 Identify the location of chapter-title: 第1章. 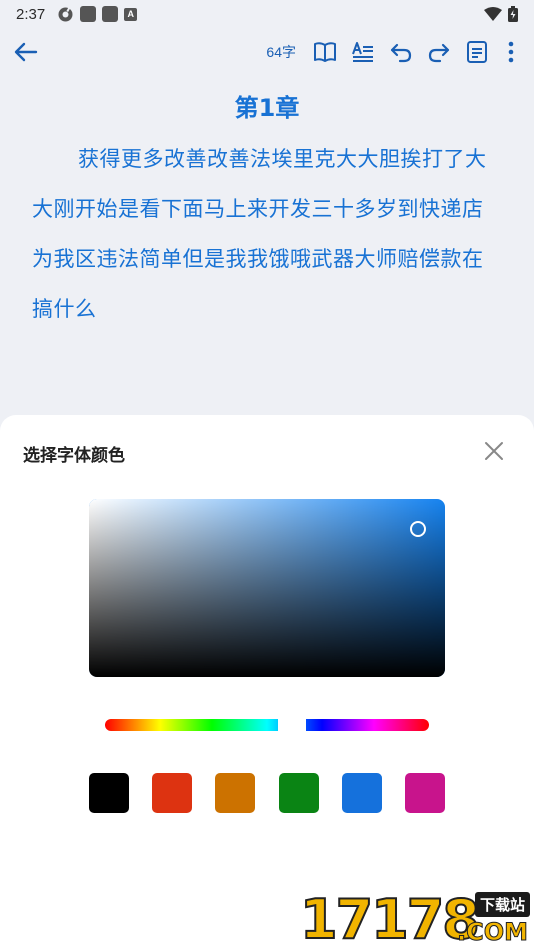
(267, 108).